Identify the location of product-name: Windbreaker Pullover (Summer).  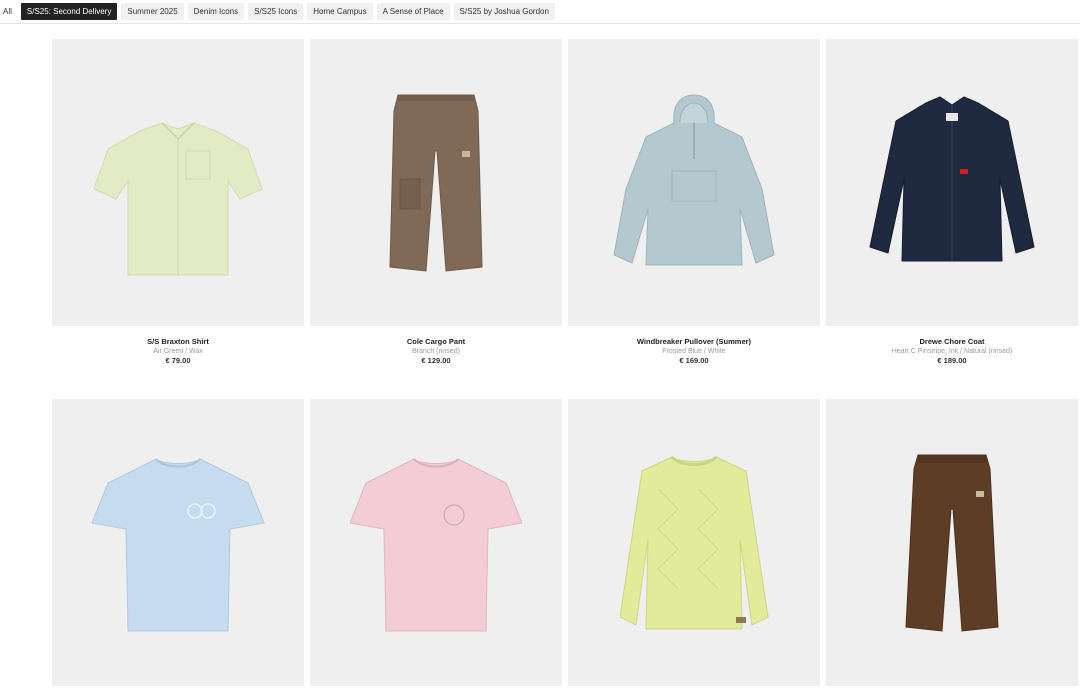
(694, 341).